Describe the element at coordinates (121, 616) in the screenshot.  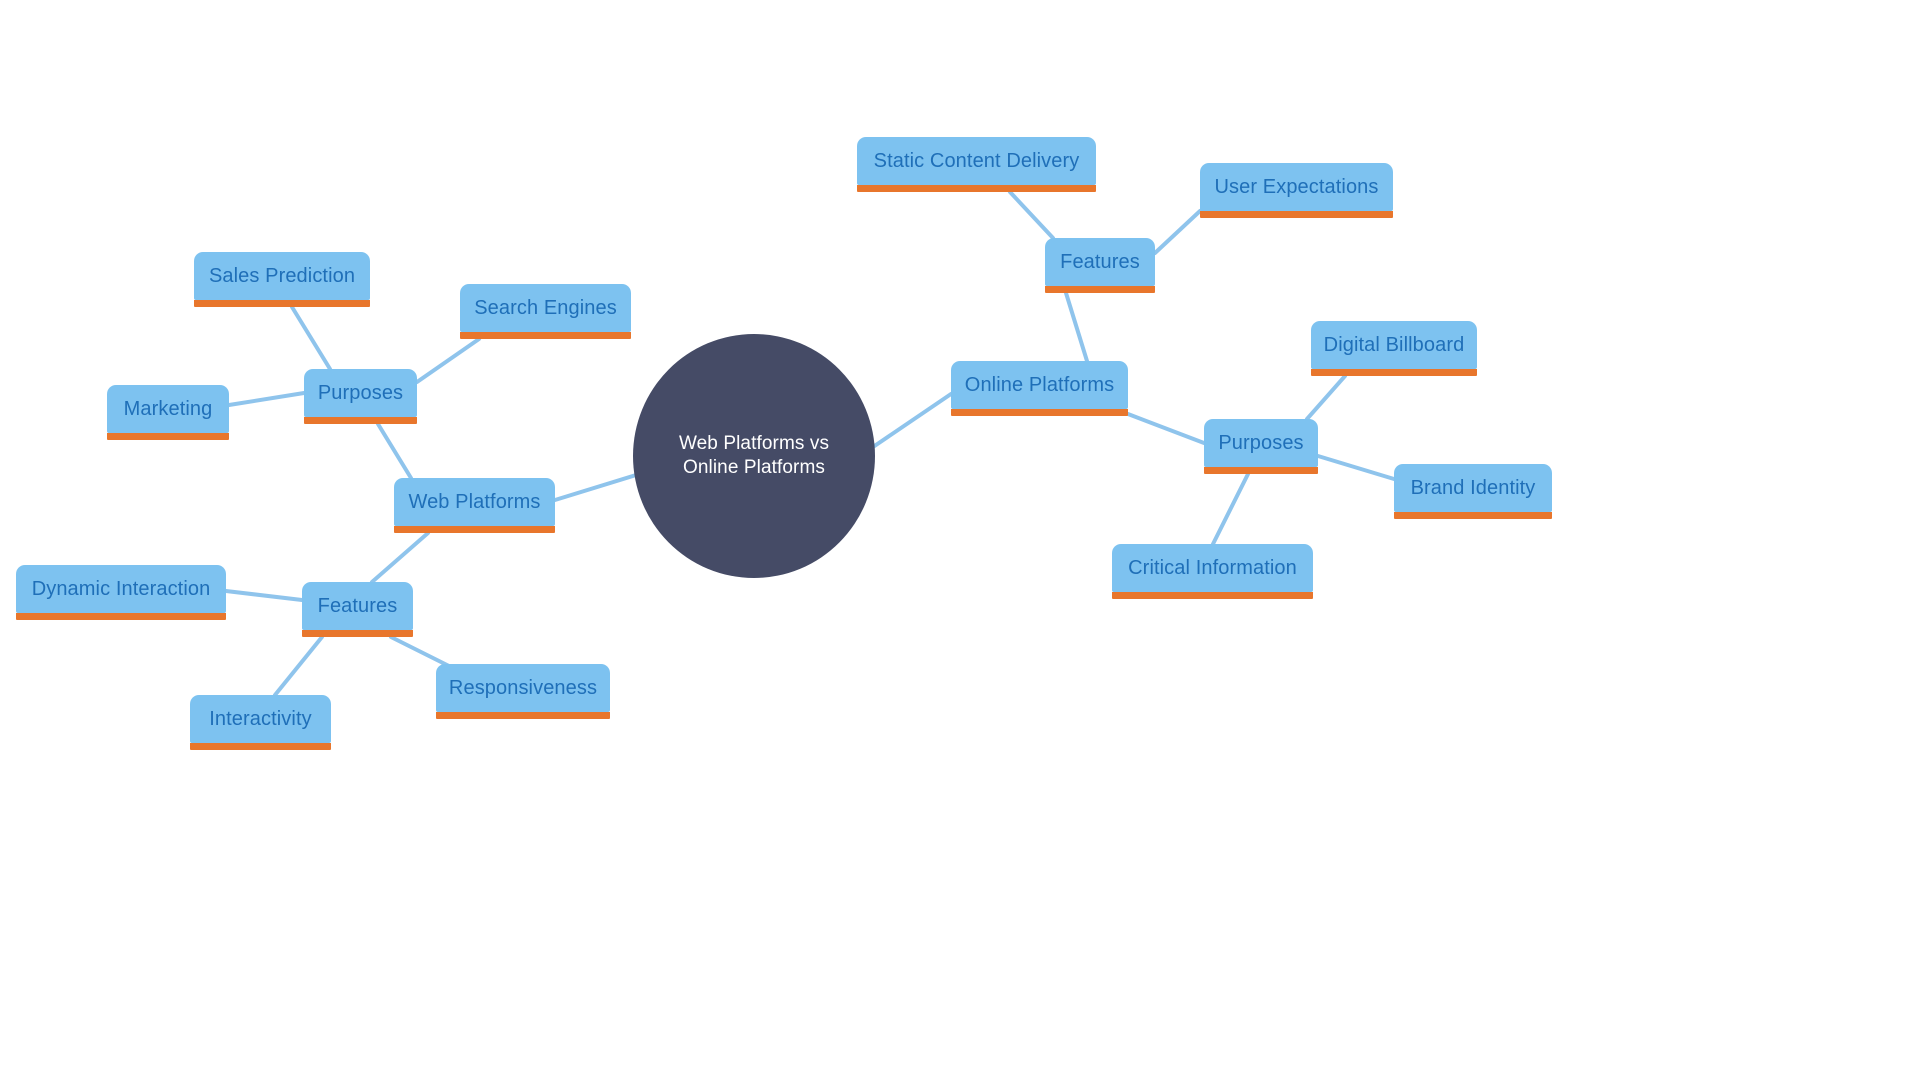
I see `node-underline-dynamic-interaction` at that location.